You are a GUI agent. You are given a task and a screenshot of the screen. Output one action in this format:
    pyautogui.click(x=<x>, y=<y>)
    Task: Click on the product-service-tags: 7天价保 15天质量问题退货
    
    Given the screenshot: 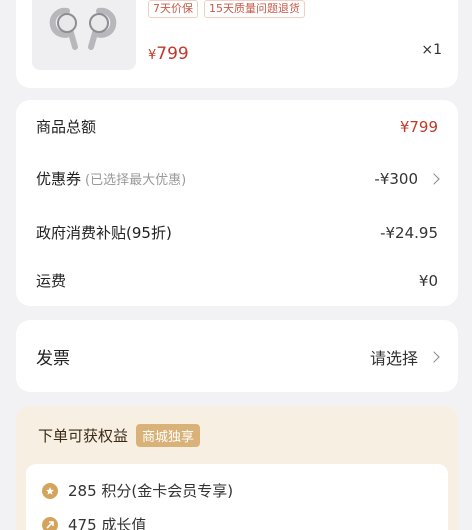 What is the action you would take?
    pyautogui.click(x=226, y=9)
    